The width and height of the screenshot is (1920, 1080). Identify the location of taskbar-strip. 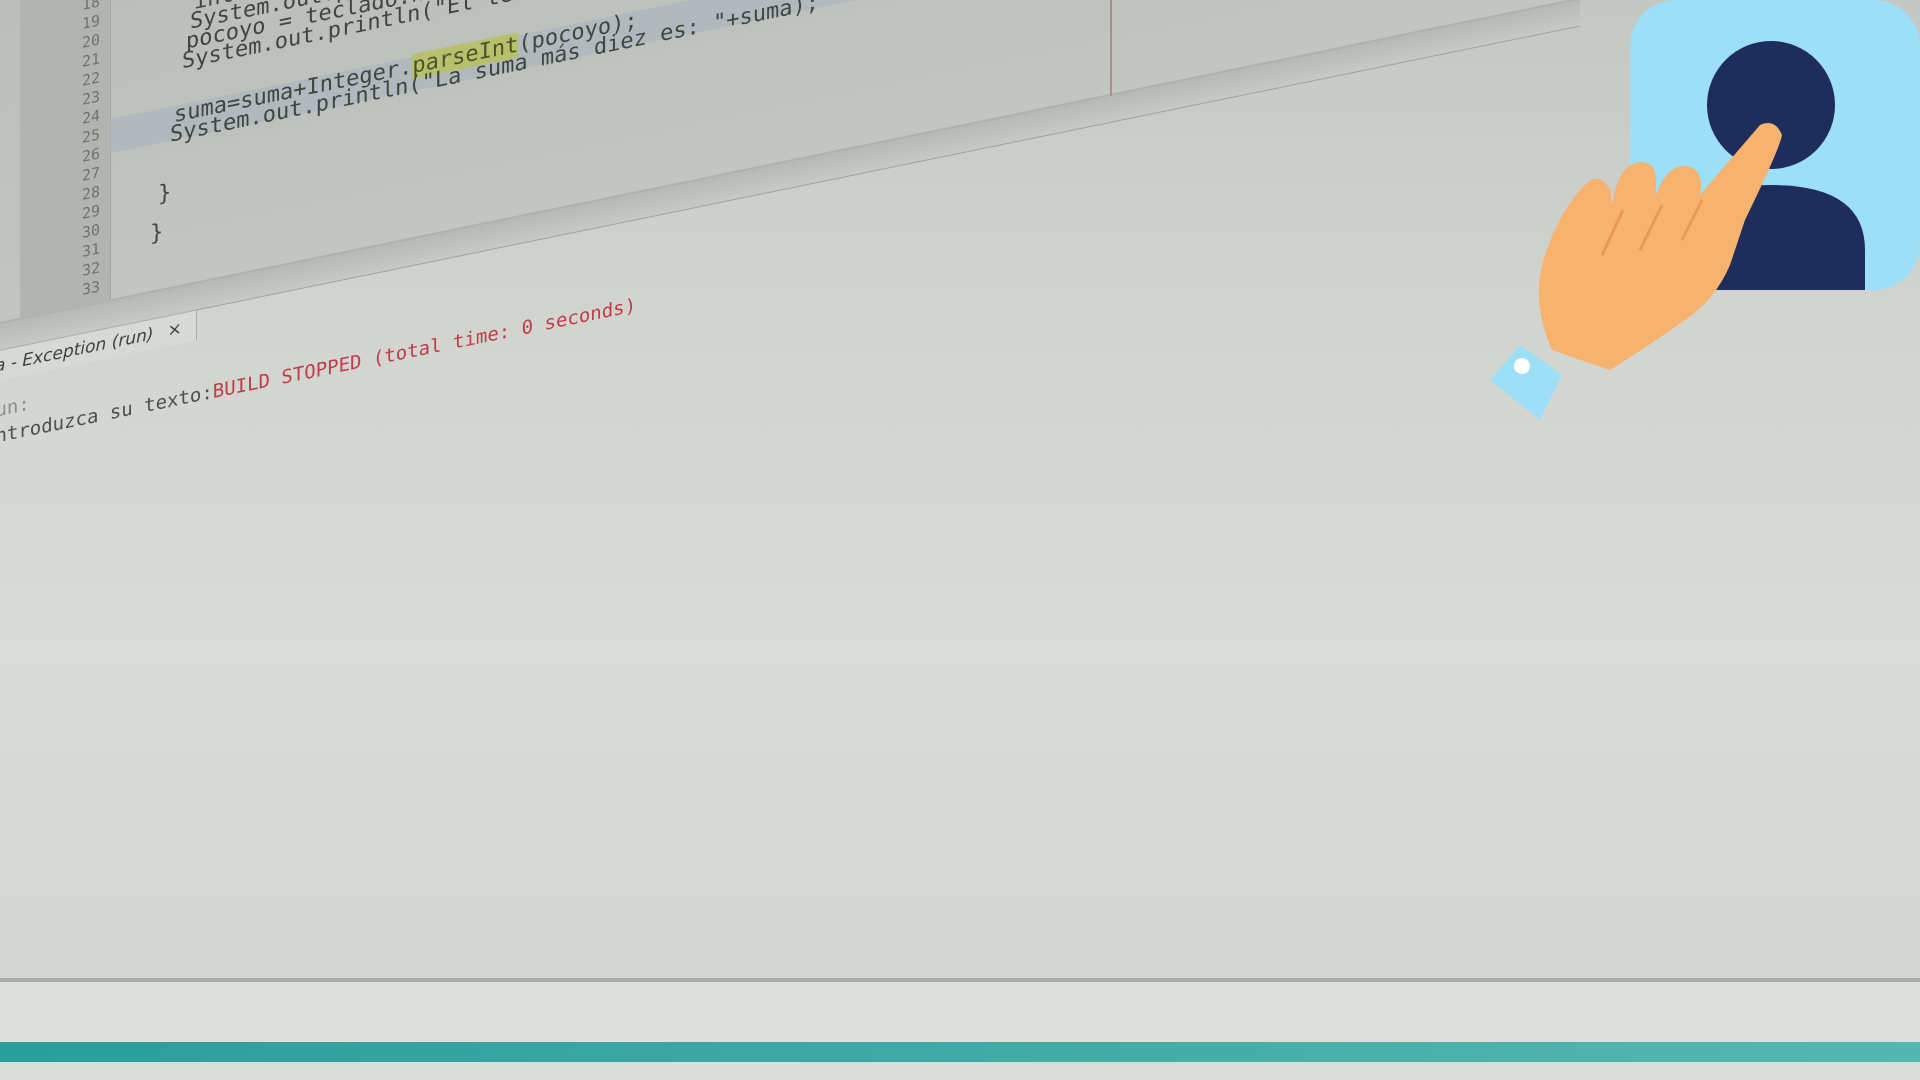
(960, 1052).